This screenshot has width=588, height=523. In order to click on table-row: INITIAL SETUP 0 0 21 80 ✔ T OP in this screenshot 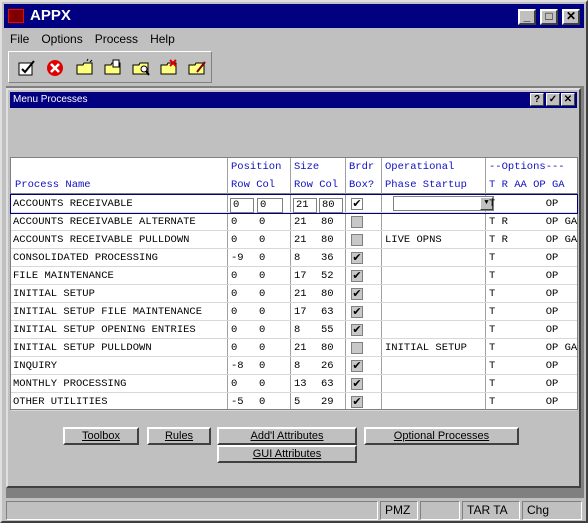, I will do `click(294, 294)`.